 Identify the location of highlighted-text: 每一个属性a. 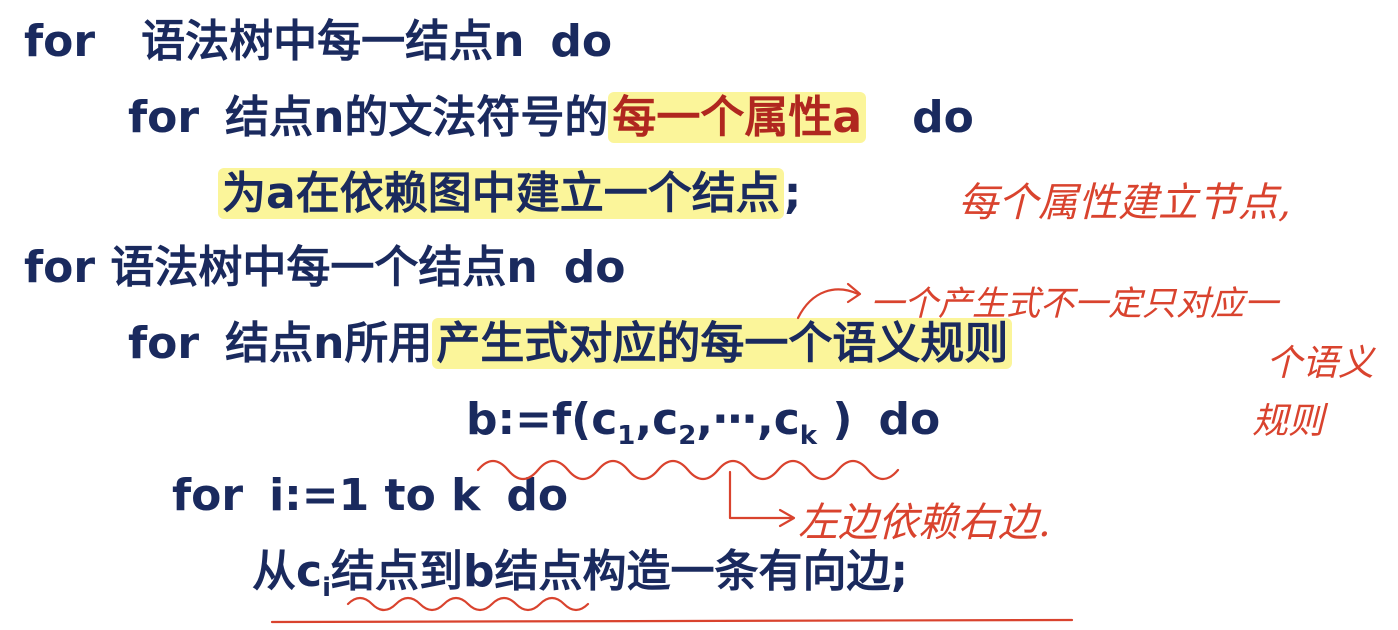
(737, 117).